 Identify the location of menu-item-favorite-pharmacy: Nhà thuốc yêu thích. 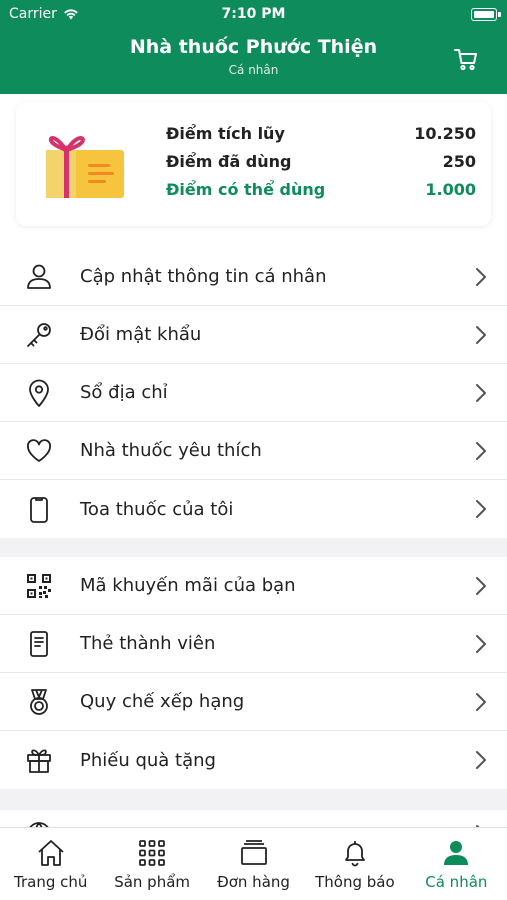
(253, 451).